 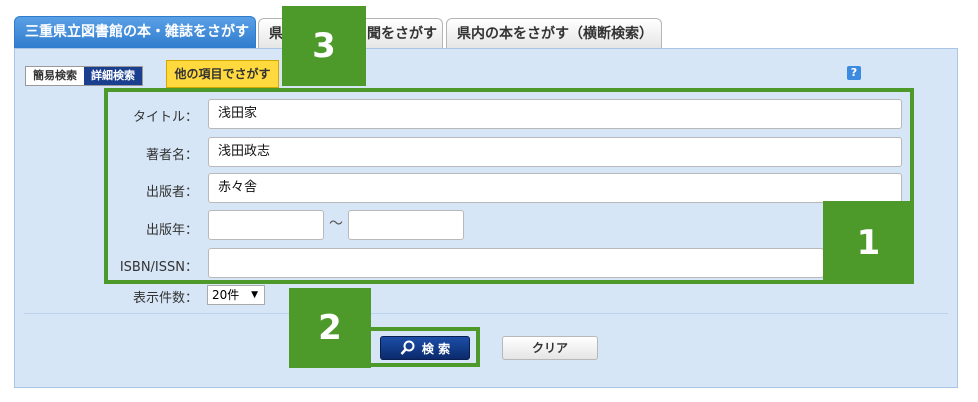 What do you see at coordinates (113, 76) in the screenshot?
I see `detail-search-toggle: 詳細検索` at bounding box center [113, 76].